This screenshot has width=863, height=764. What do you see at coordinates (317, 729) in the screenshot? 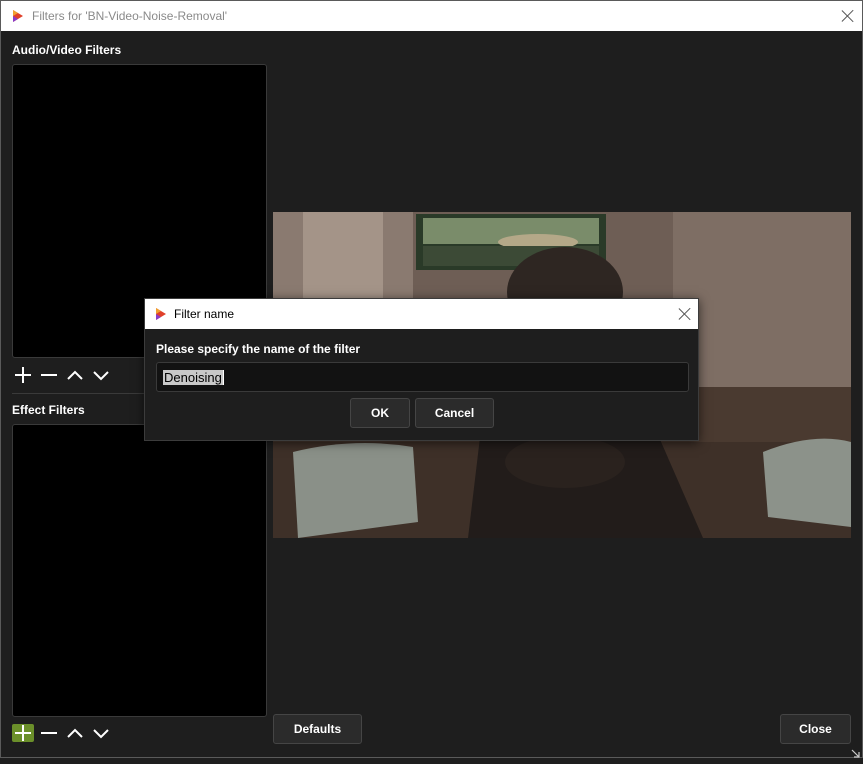
I see `defaults-button: Defaults` at bounding box center [317, 729].